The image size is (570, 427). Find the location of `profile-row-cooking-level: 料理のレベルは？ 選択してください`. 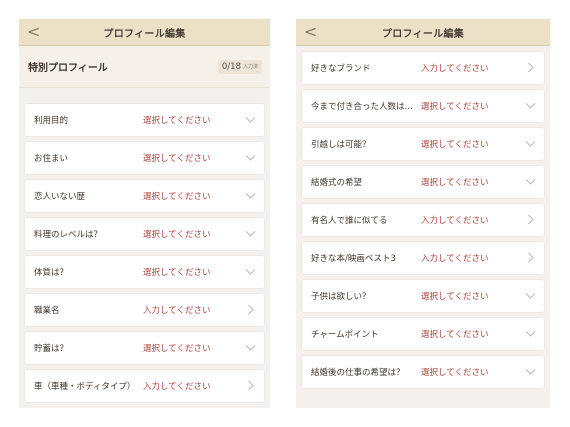

profile-row-cooking-level: 料理のレベルは？ 選択してください is located at coordinates (144, 234).